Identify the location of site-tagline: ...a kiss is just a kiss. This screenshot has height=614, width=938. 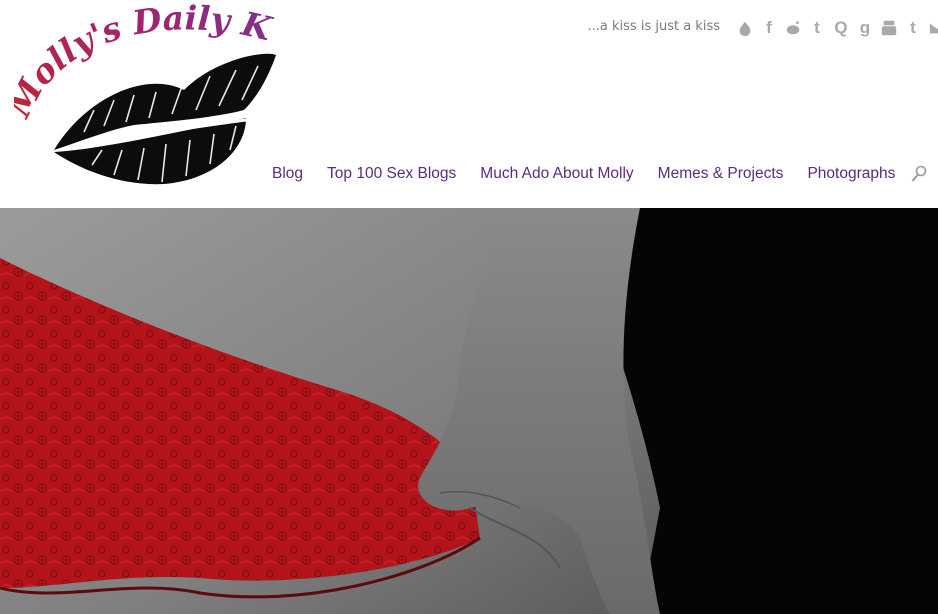
(653, 26).